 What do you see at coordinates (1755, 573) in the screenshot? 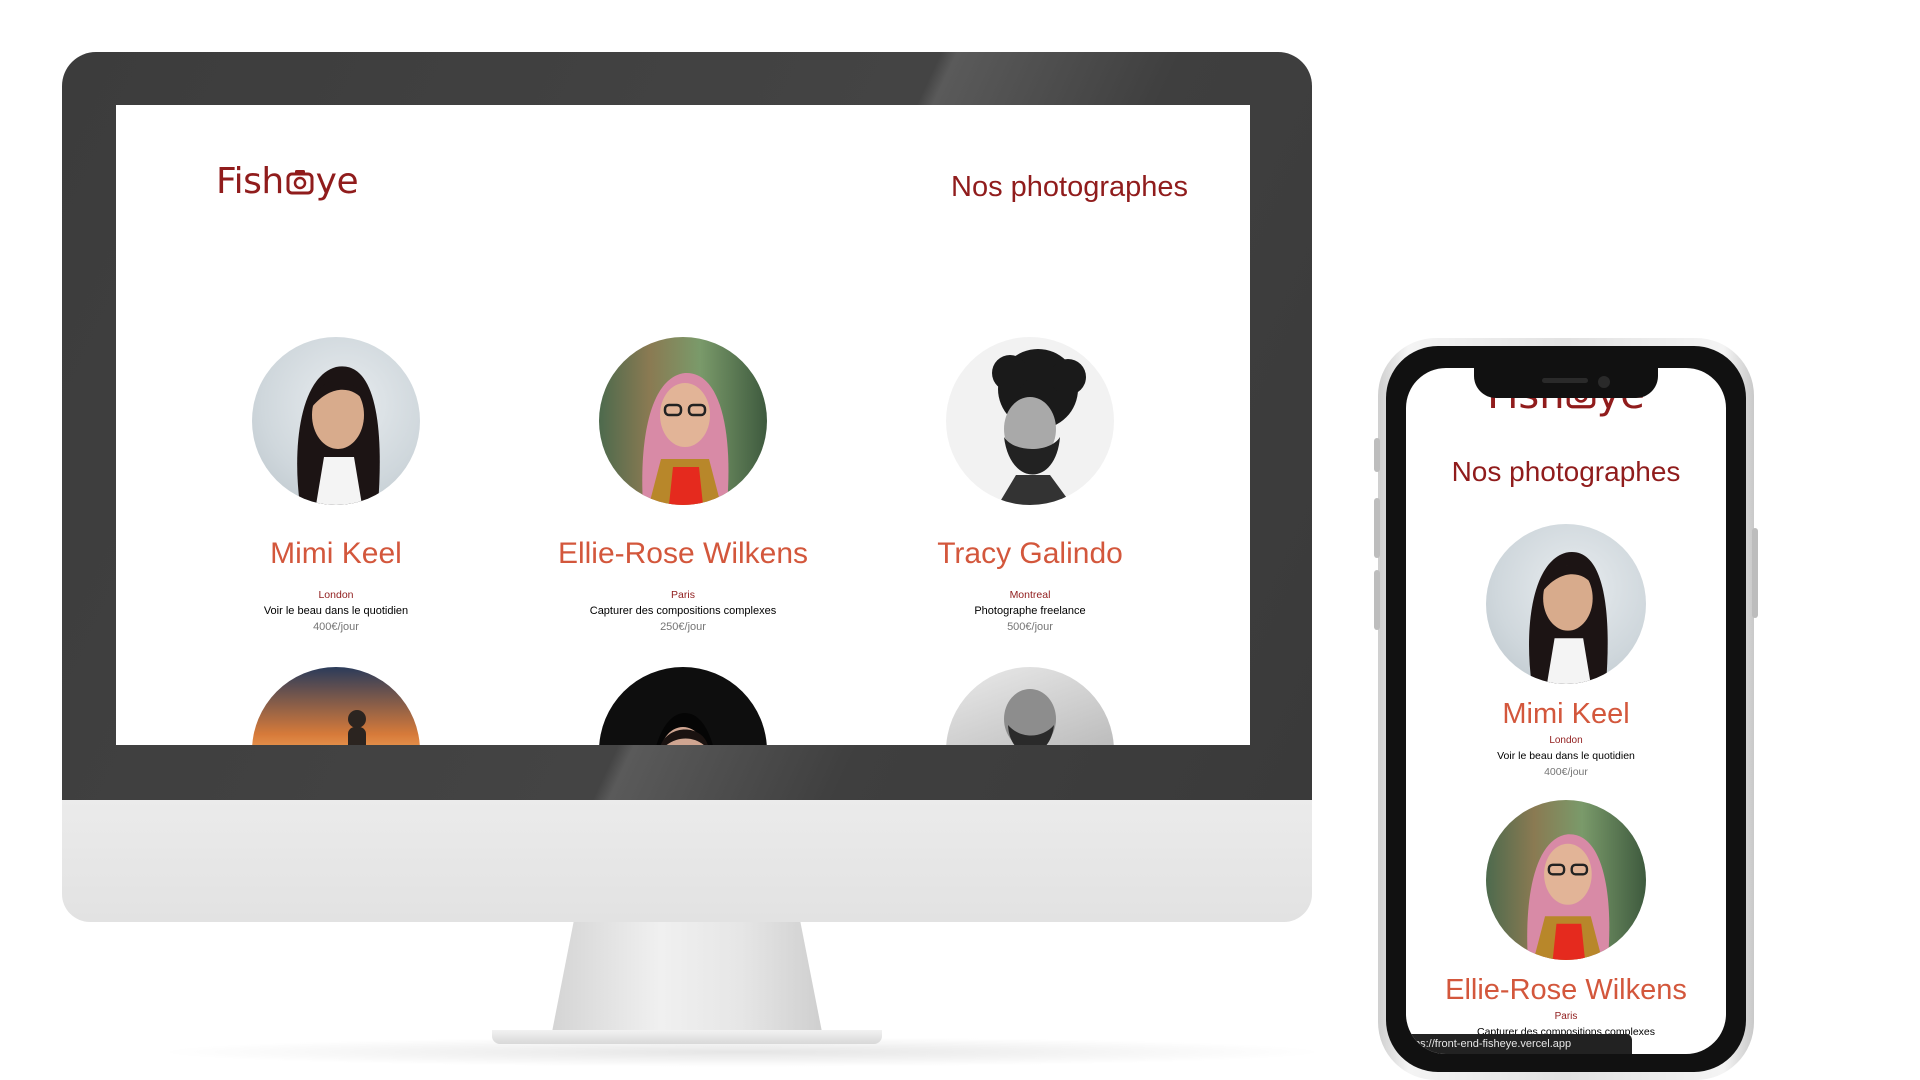
I see `phone-power-button` at bounding box center [1755, 573].